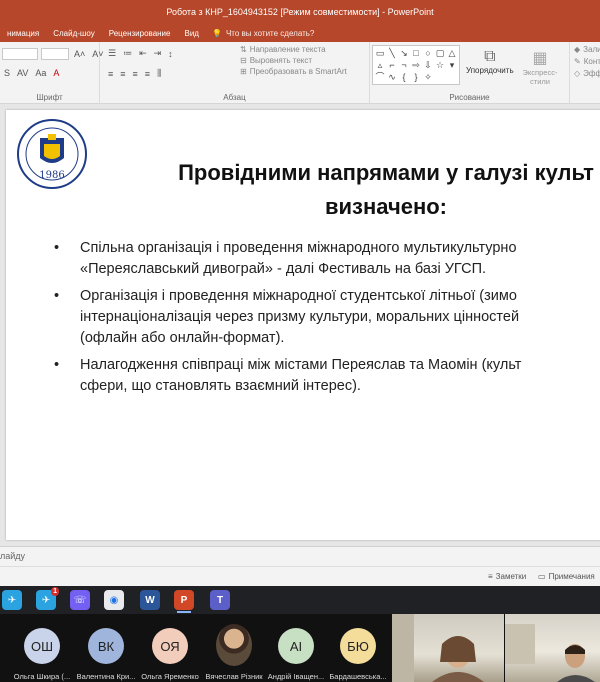 The image size is (600, 682). Describe the element at coordinates (220, 386) in the screenshot. I see `bullet-line: сфери, що становлять взаємний інтерес).` at that location.